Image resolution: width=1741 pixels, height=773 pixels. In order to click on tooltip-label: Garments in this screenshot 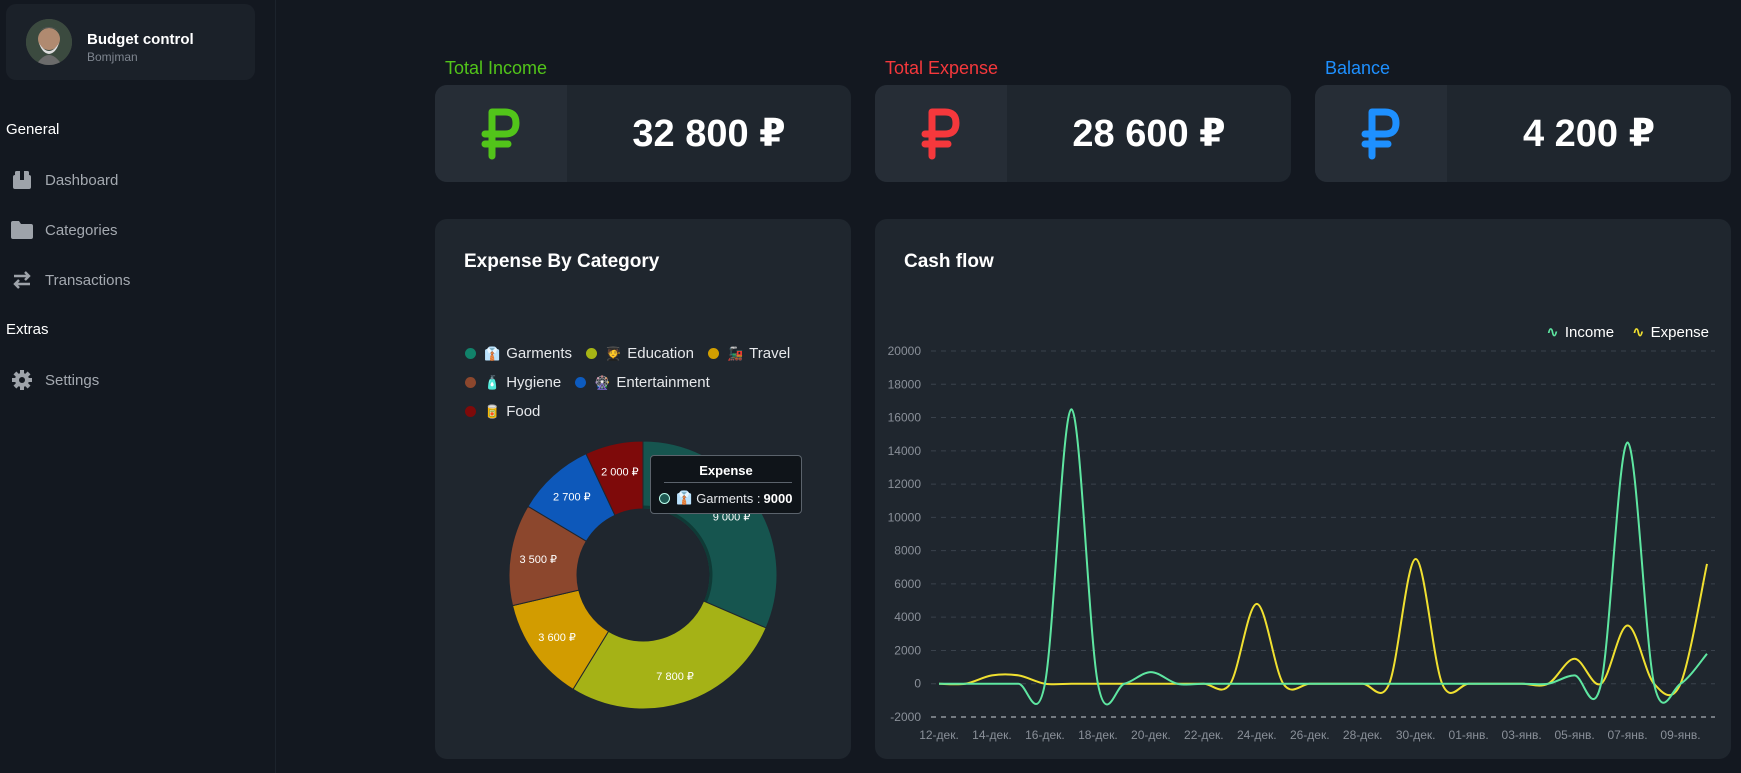, I will do `click(725, 498)`.